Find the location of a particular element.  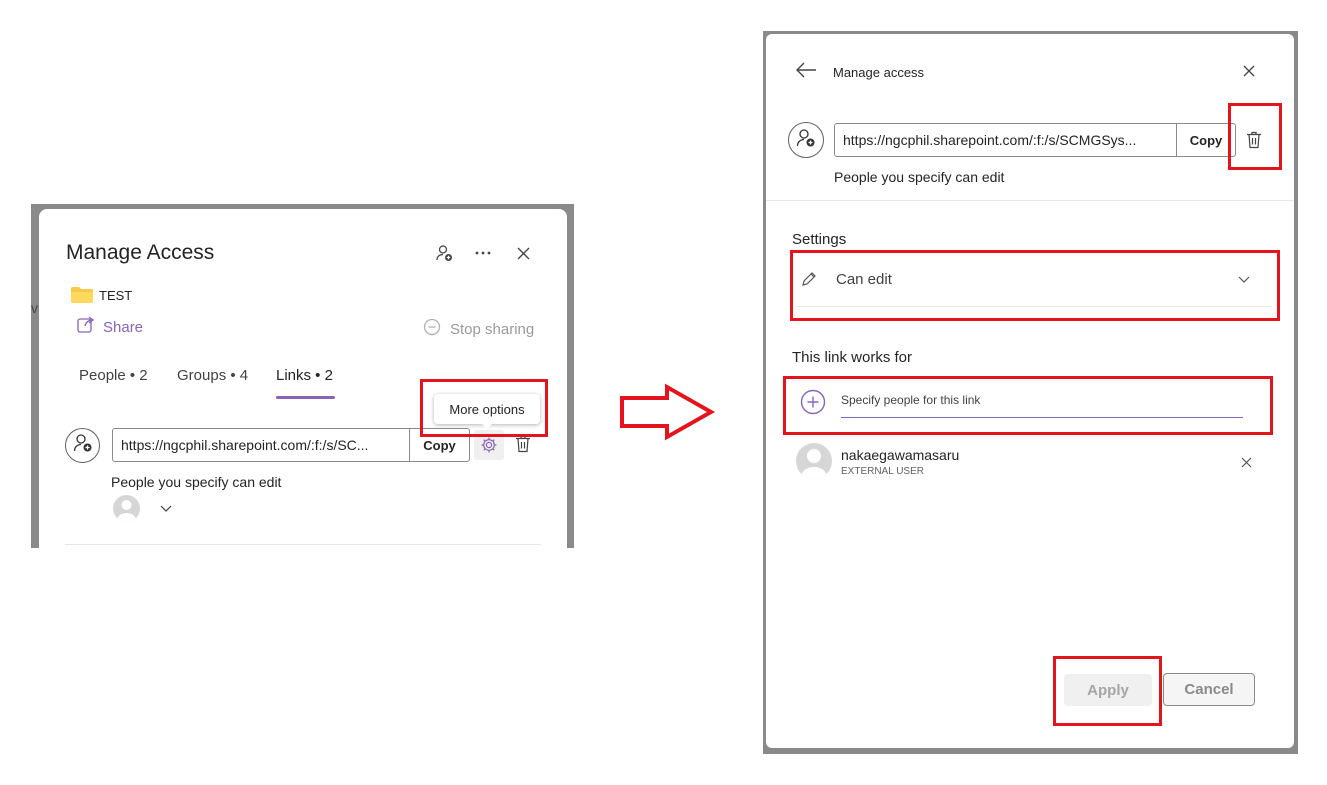

add-circle-icon is located at coordinates (813, 402).